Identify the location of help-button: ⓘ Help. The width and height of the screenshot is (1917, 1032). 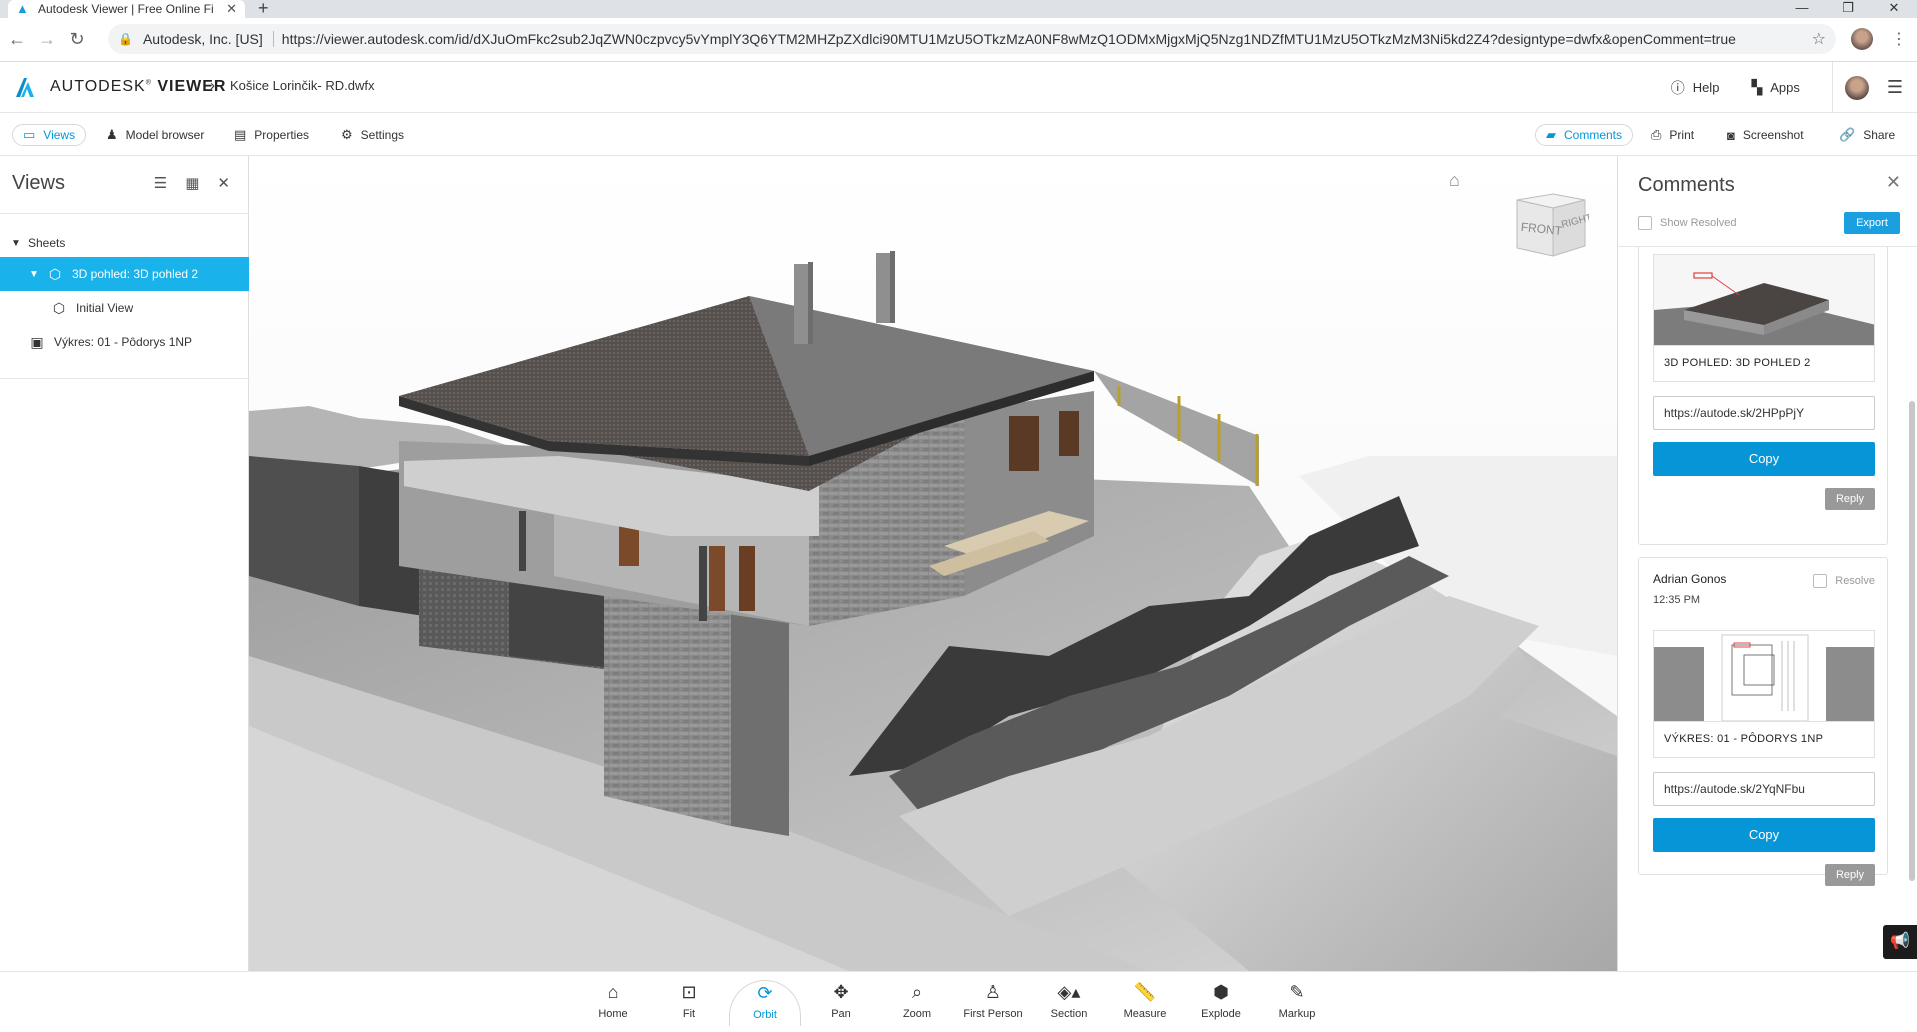
(1695, 88).